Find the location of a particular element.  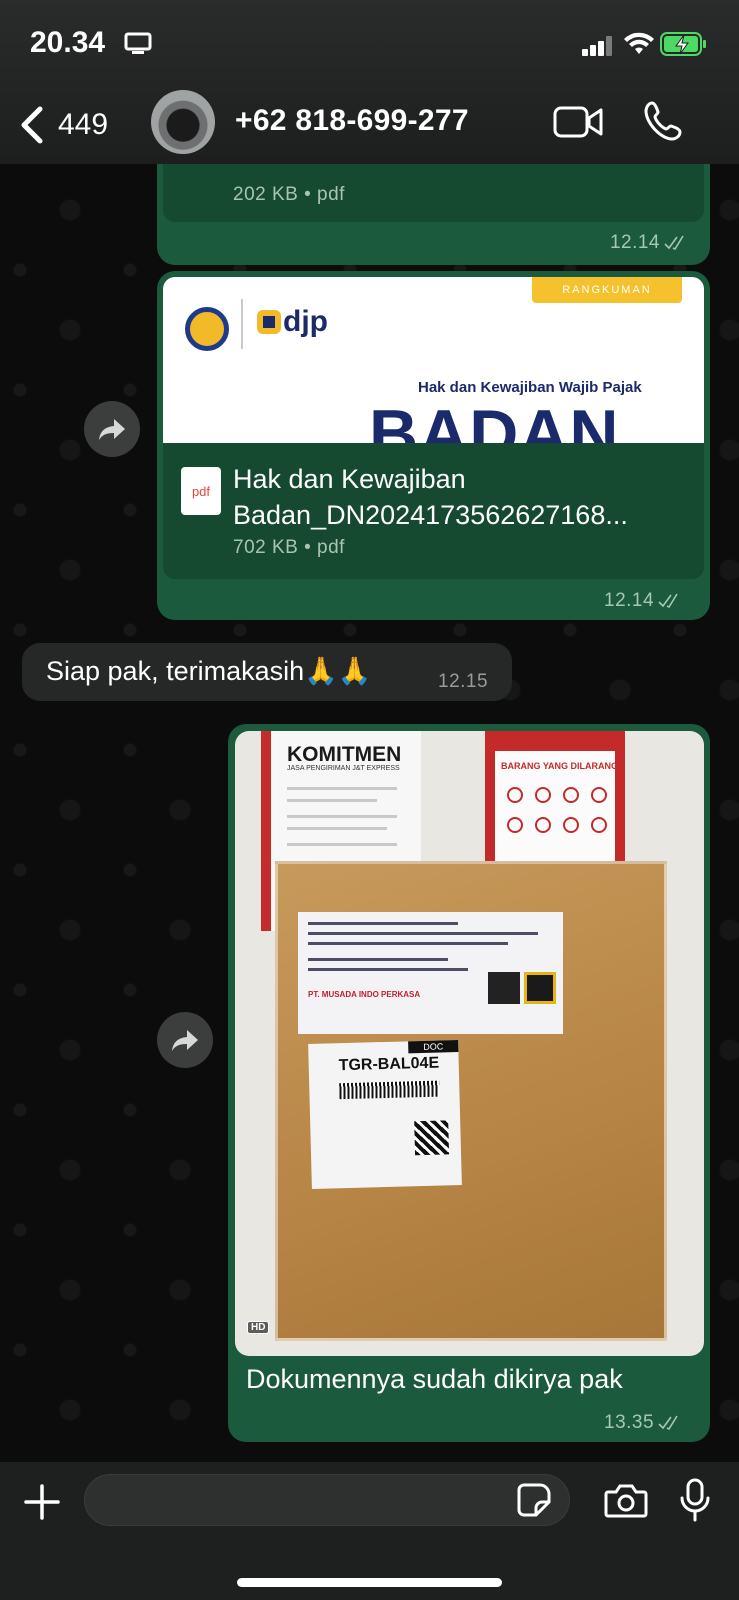

djp-logo-text: djp is located at coordinates (305, 321).